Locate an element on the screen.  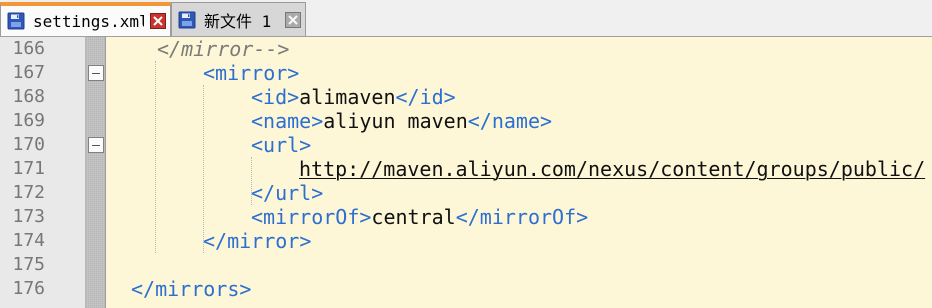
code-token: <url> is located at coordinates (281, 145).